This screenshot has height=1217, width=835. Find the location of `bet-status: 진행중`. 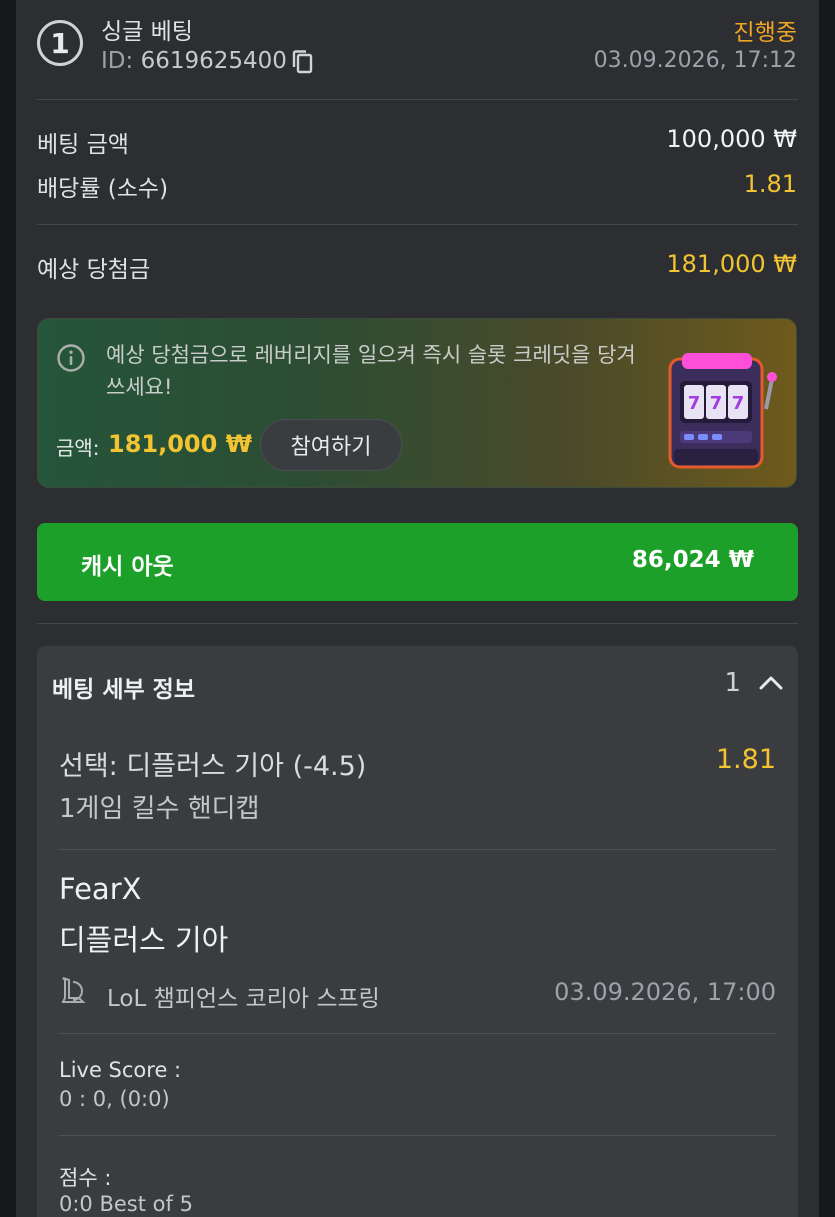

bet-status: 진행중 is located at coordinates (765, 33).